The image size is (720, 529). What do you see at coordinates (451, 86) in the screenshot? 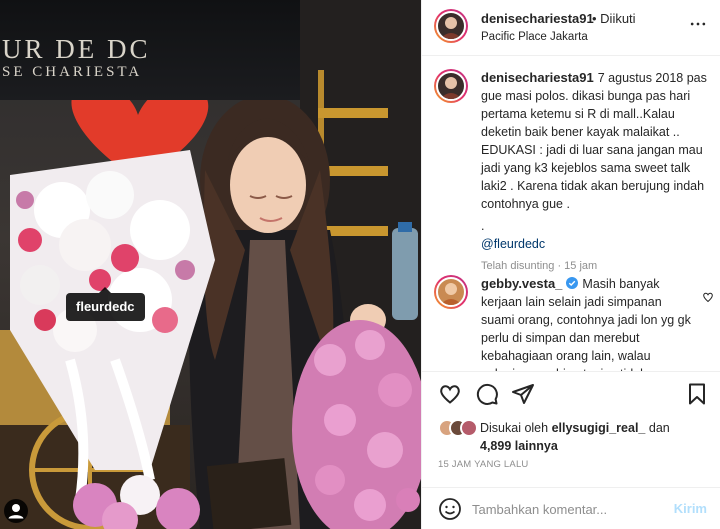
I see `caption-avatar` at bounding box center [451, 86].